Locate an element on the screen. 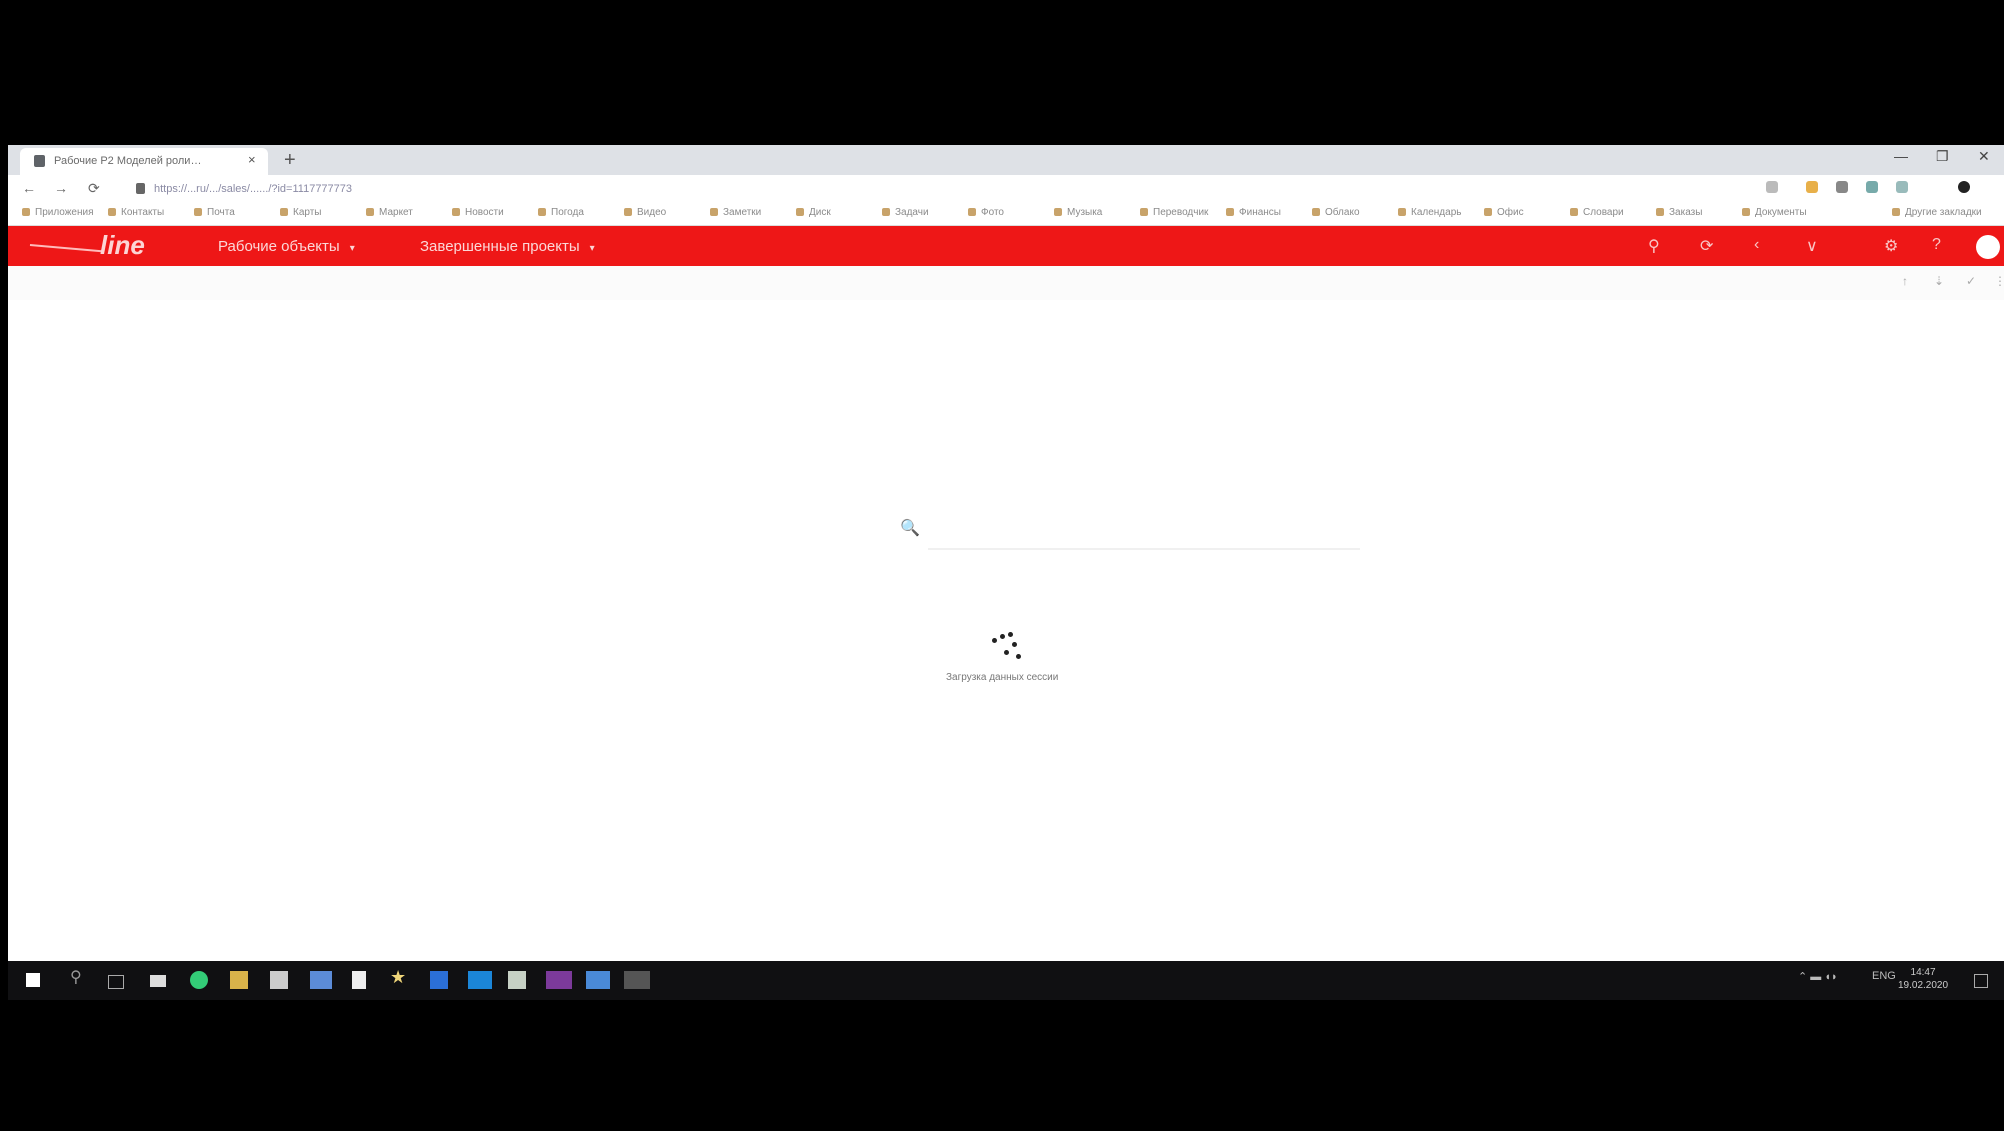 The width and height of the screenshot is (2004, 1131). bookmark-item: Словари is located at coordinates (1597, 212).